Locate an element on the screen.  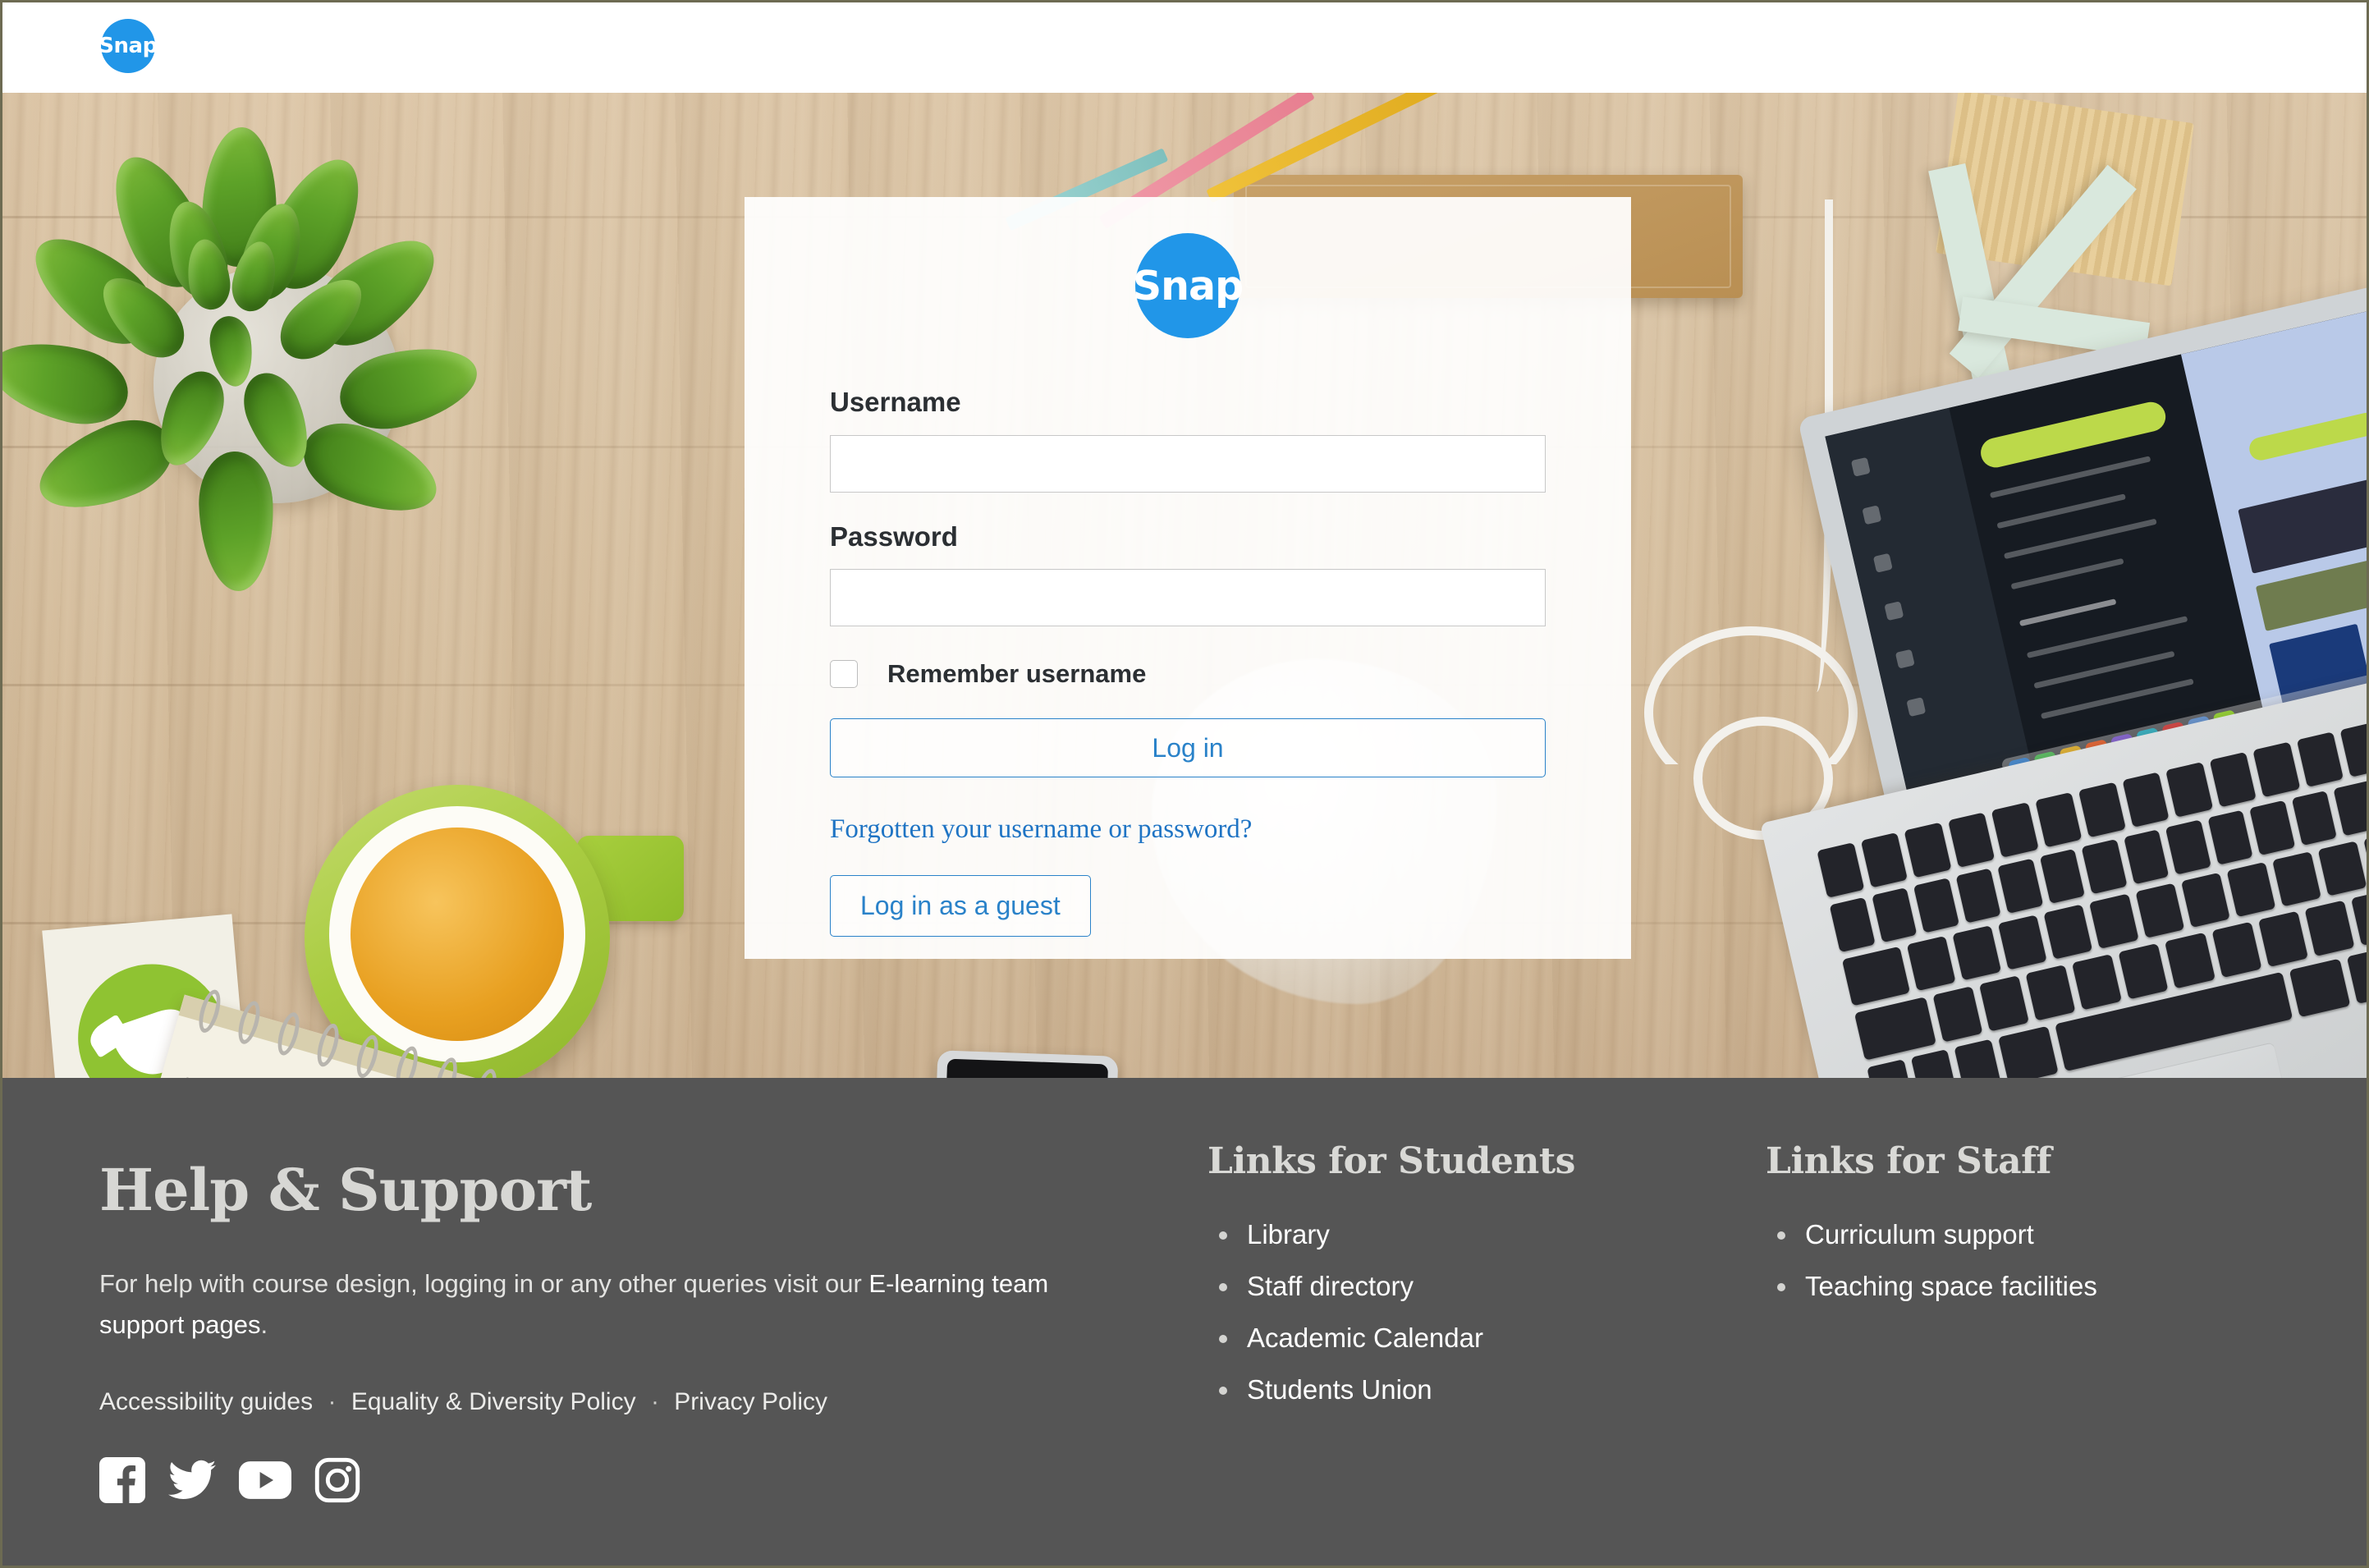
remember-username-label: Remember username is located at coordinates (1017, 674).